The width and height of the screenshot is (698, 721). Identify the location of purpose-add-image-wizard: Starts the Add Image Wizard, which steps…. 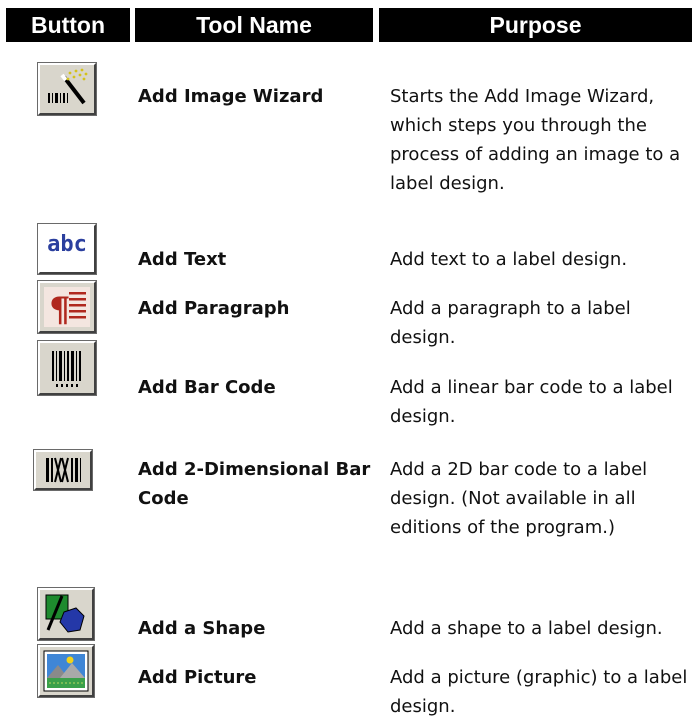
(535, 140).